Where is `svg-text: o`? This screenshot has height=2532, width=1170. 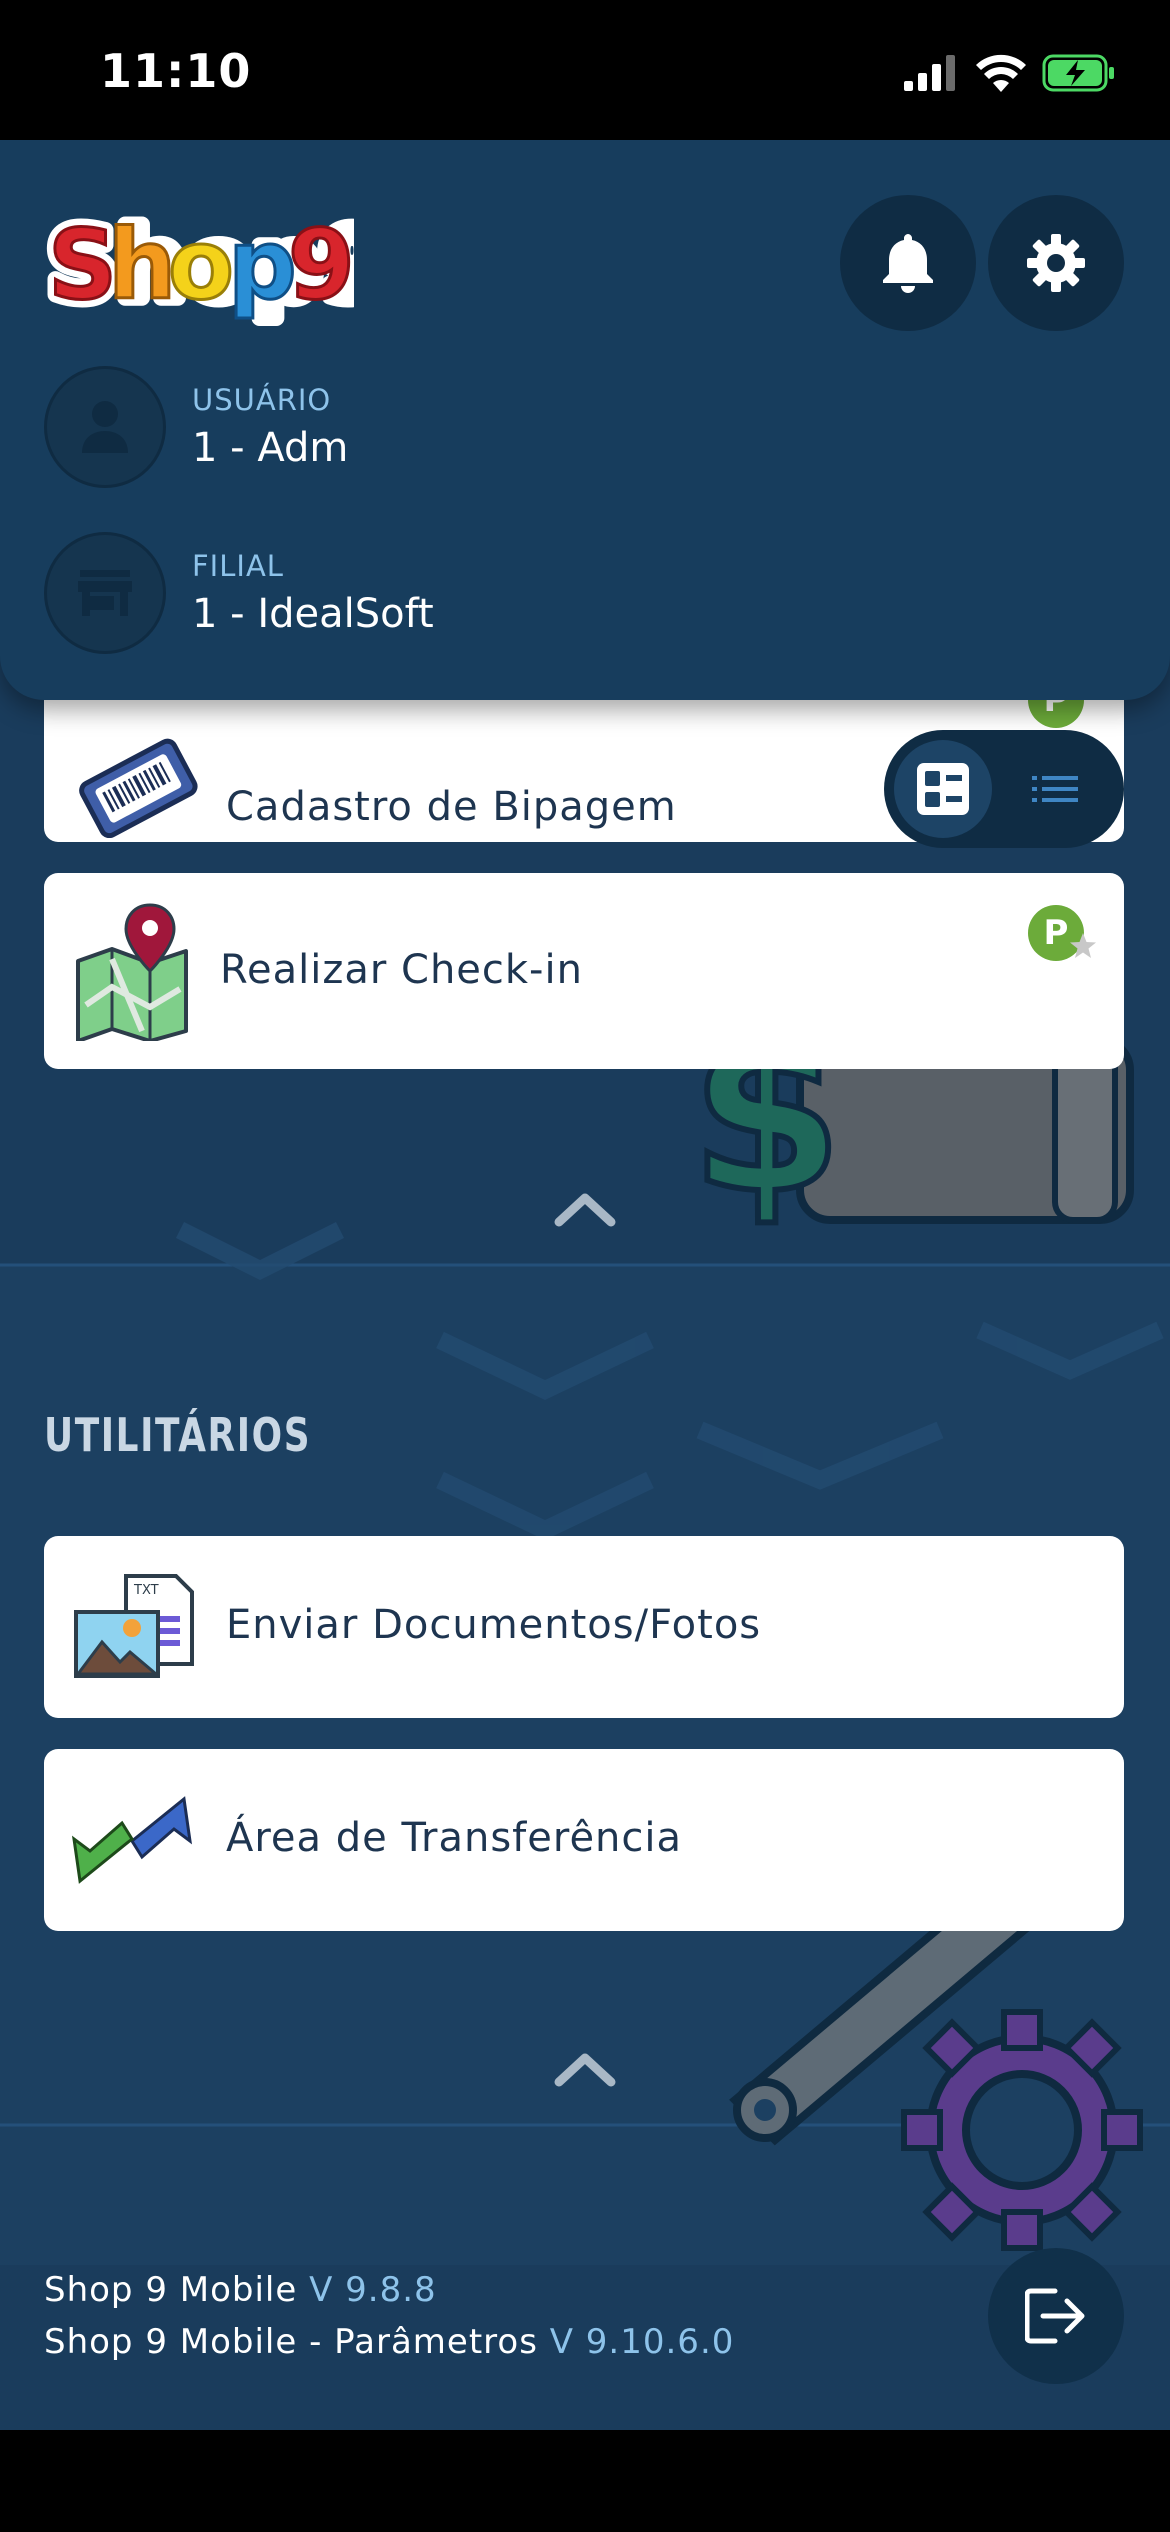
svg-text: o is located at coordinates (201, 265).